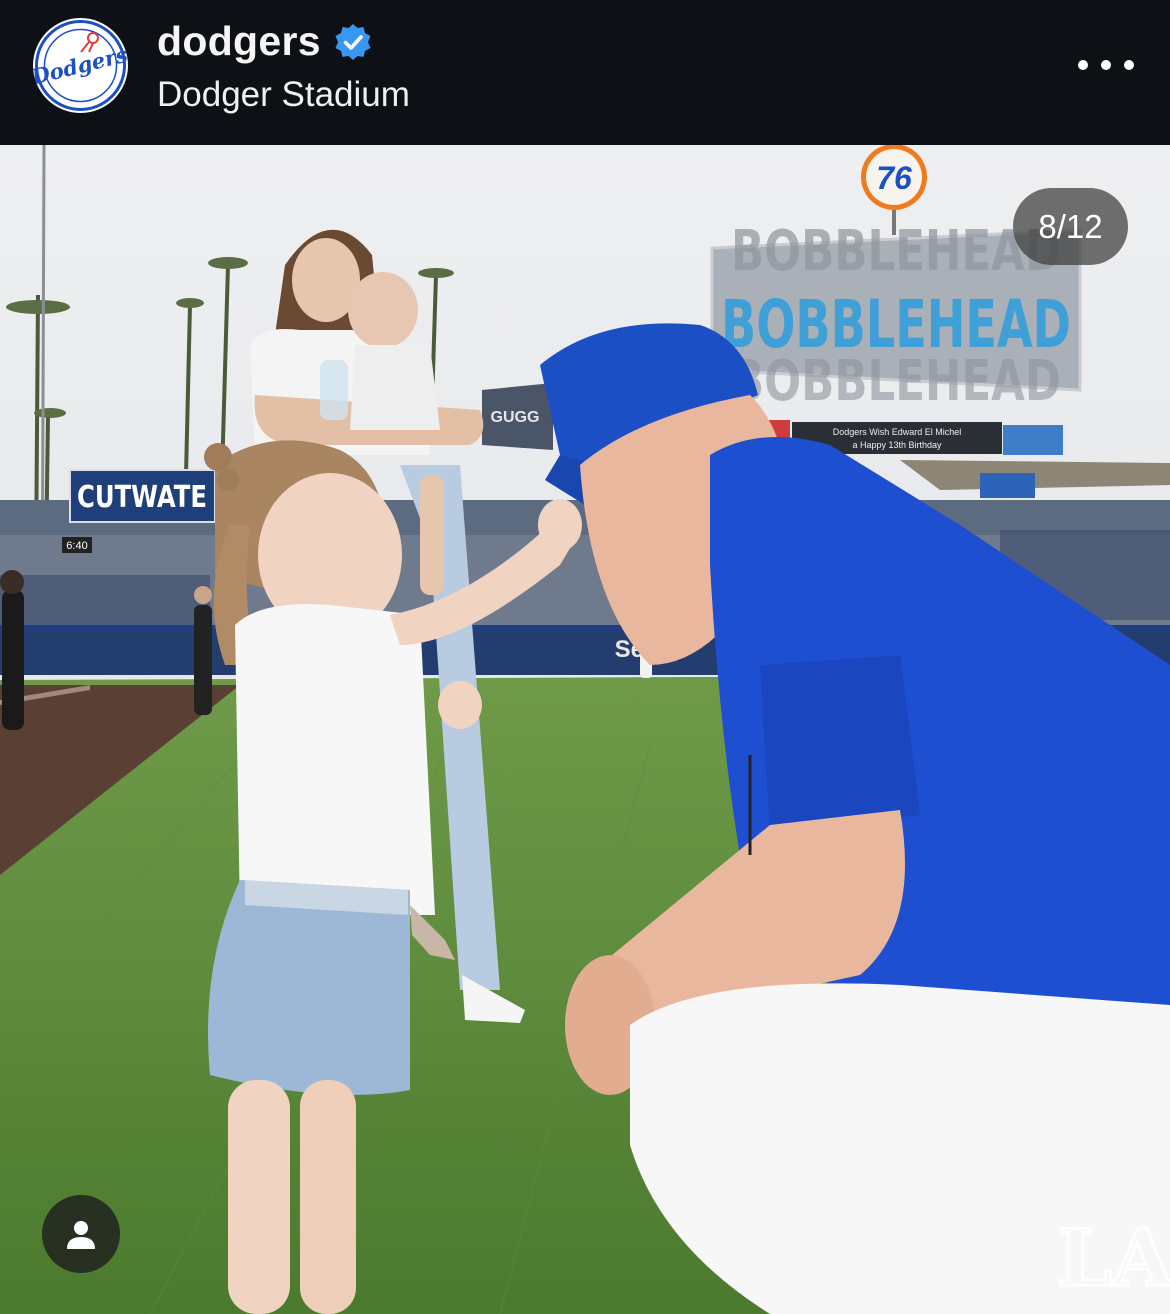 Image resolution: width=1170 pixels, height=1314 pixels. What do you see at coordinates (515, 417) in the screenshot?
I see `svg-text: GUGG` at bounding box center [515, 417].